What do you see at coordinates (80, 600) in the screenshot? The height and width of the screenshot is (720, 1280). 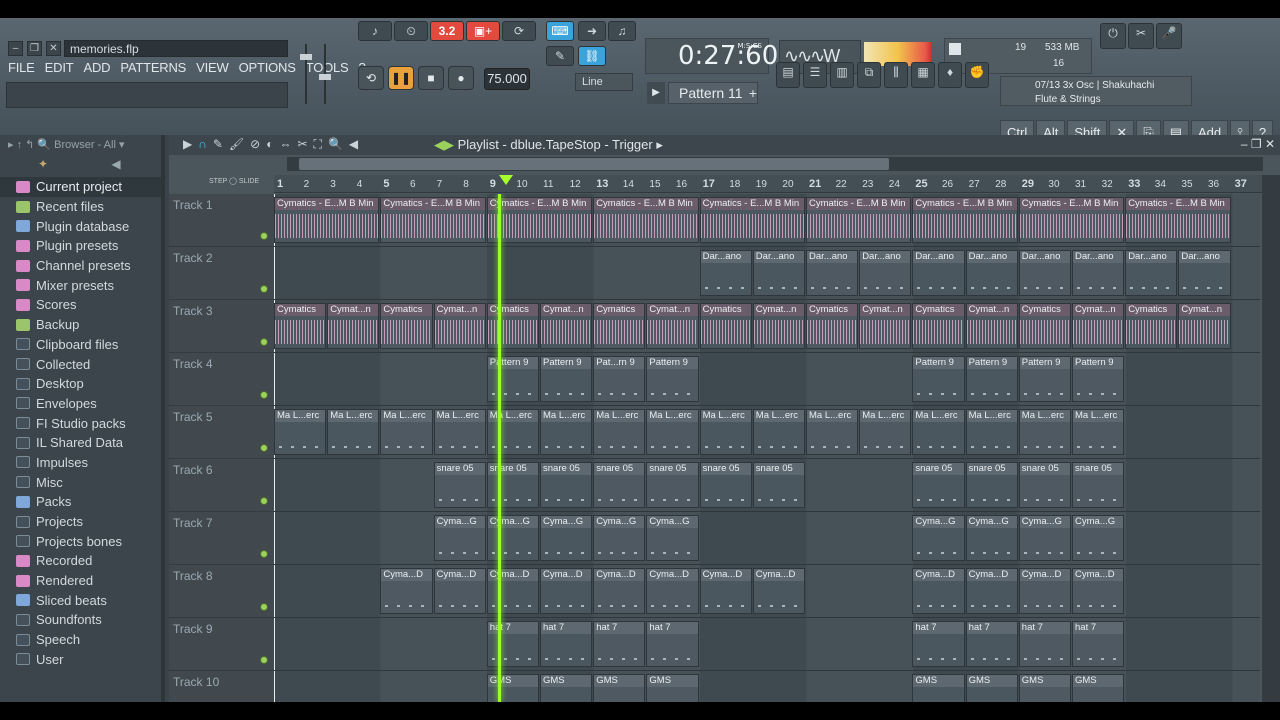 I see `browser-item: Sliced beats` at bounding box center [80, 600].